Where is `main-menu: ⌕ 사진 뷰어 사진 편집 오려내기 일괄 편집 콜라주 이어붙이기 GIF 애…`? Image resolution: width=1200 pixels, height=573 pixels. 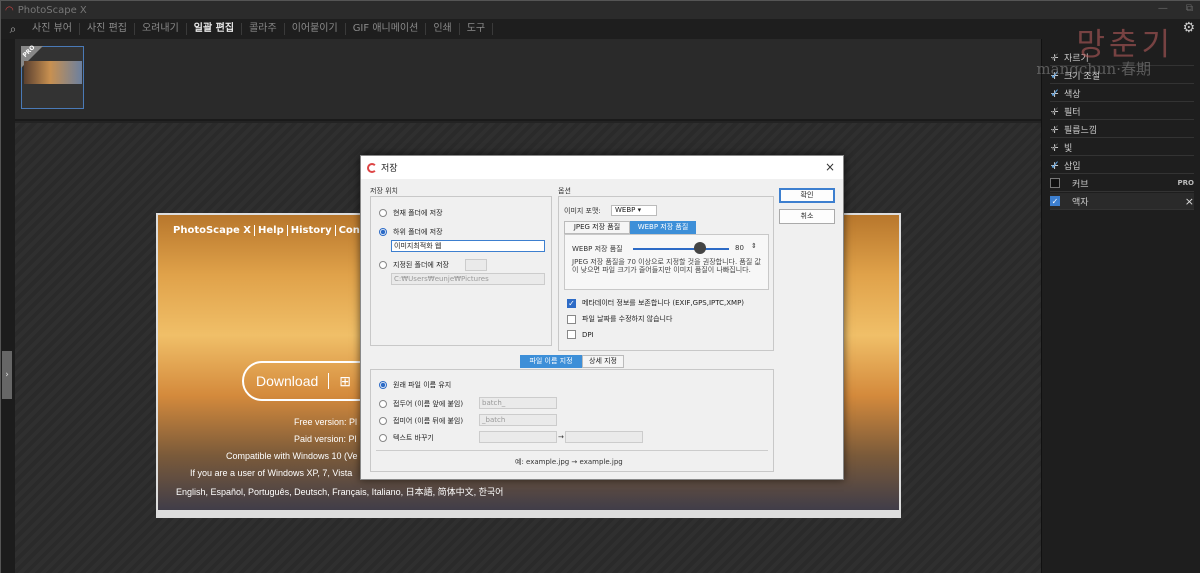 main-menu: ⌕ 사진 뷰어 사진 편집 오려내기 일괄 편집 콜라주 이어붙이기 GIF 애… is located at coordinates (600, 29).